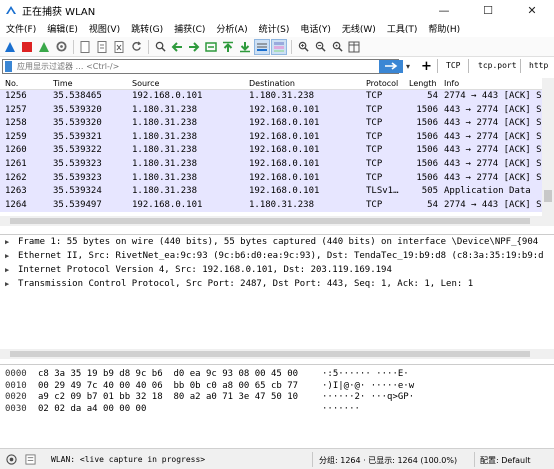 The image size is (554, 469). I want to click on first-packet-button, so click(228, 47).